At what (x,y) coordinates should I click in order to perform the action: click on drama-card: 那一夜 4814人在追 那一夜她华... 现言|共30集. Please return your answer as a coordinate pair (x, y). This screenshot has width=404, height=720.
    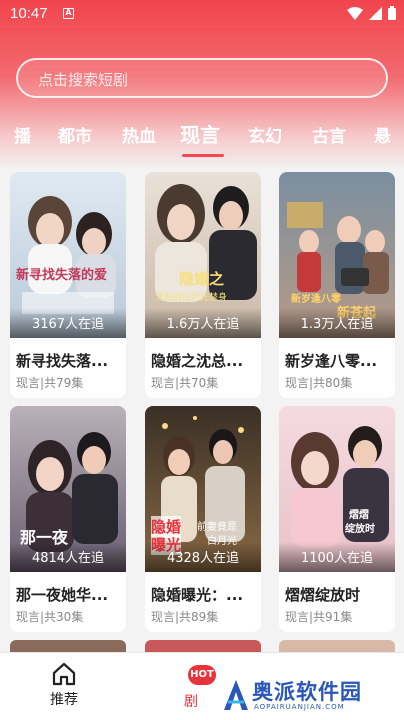
    Looking at the image, I should click on (68, 519).